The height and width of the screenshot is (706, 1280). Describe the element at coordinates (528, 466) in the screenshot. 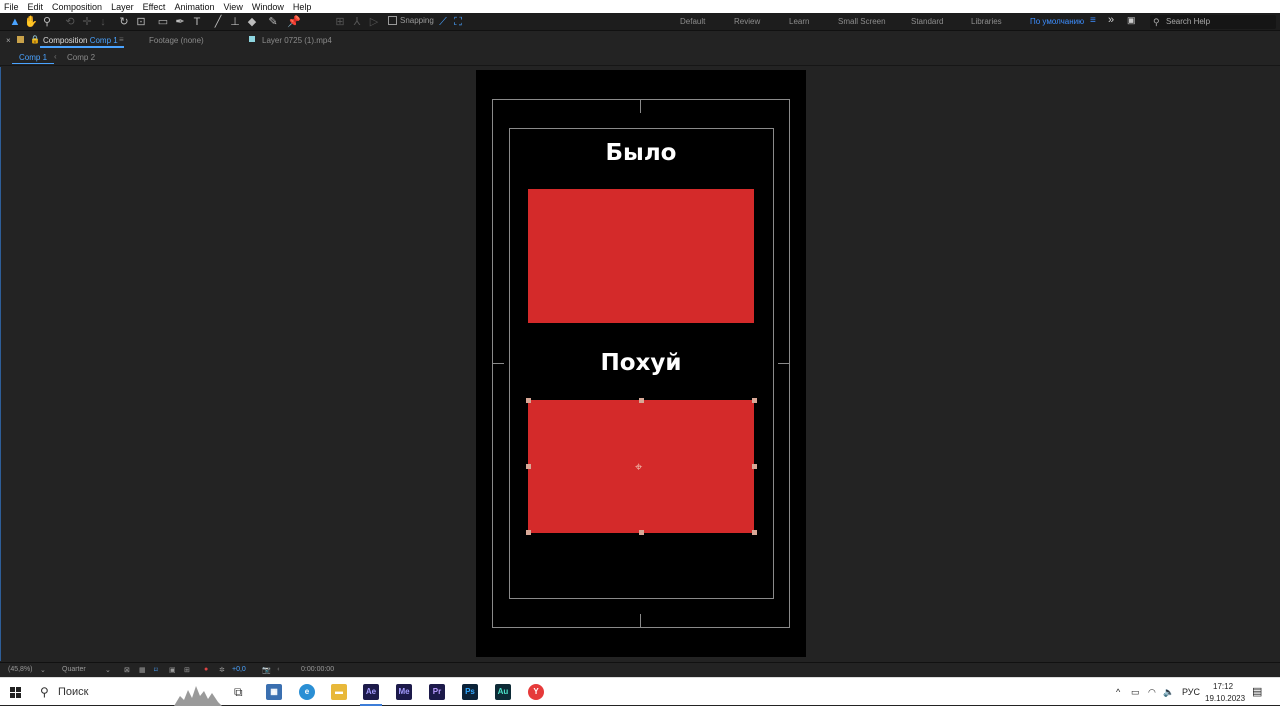

I see `transform-handle-ml` at that location.